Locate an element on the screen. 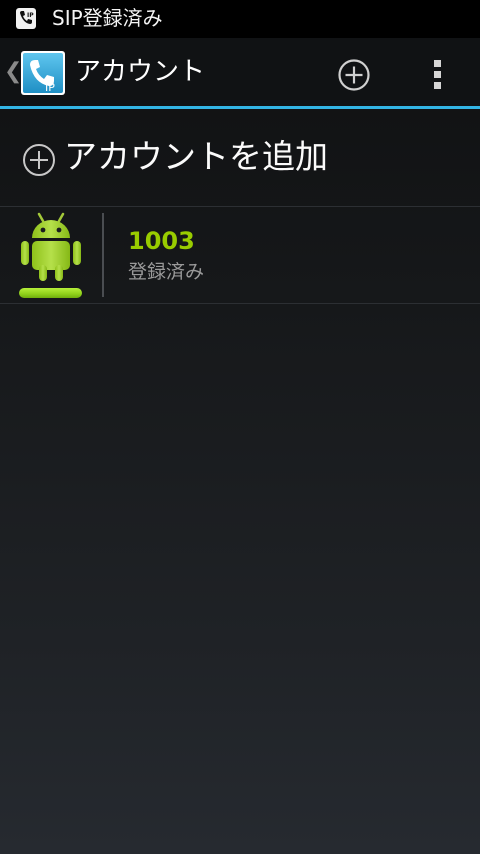 Image resolution: width=480 pixels, height=854 pixels. list-divider is located at coordinates (240, 303).